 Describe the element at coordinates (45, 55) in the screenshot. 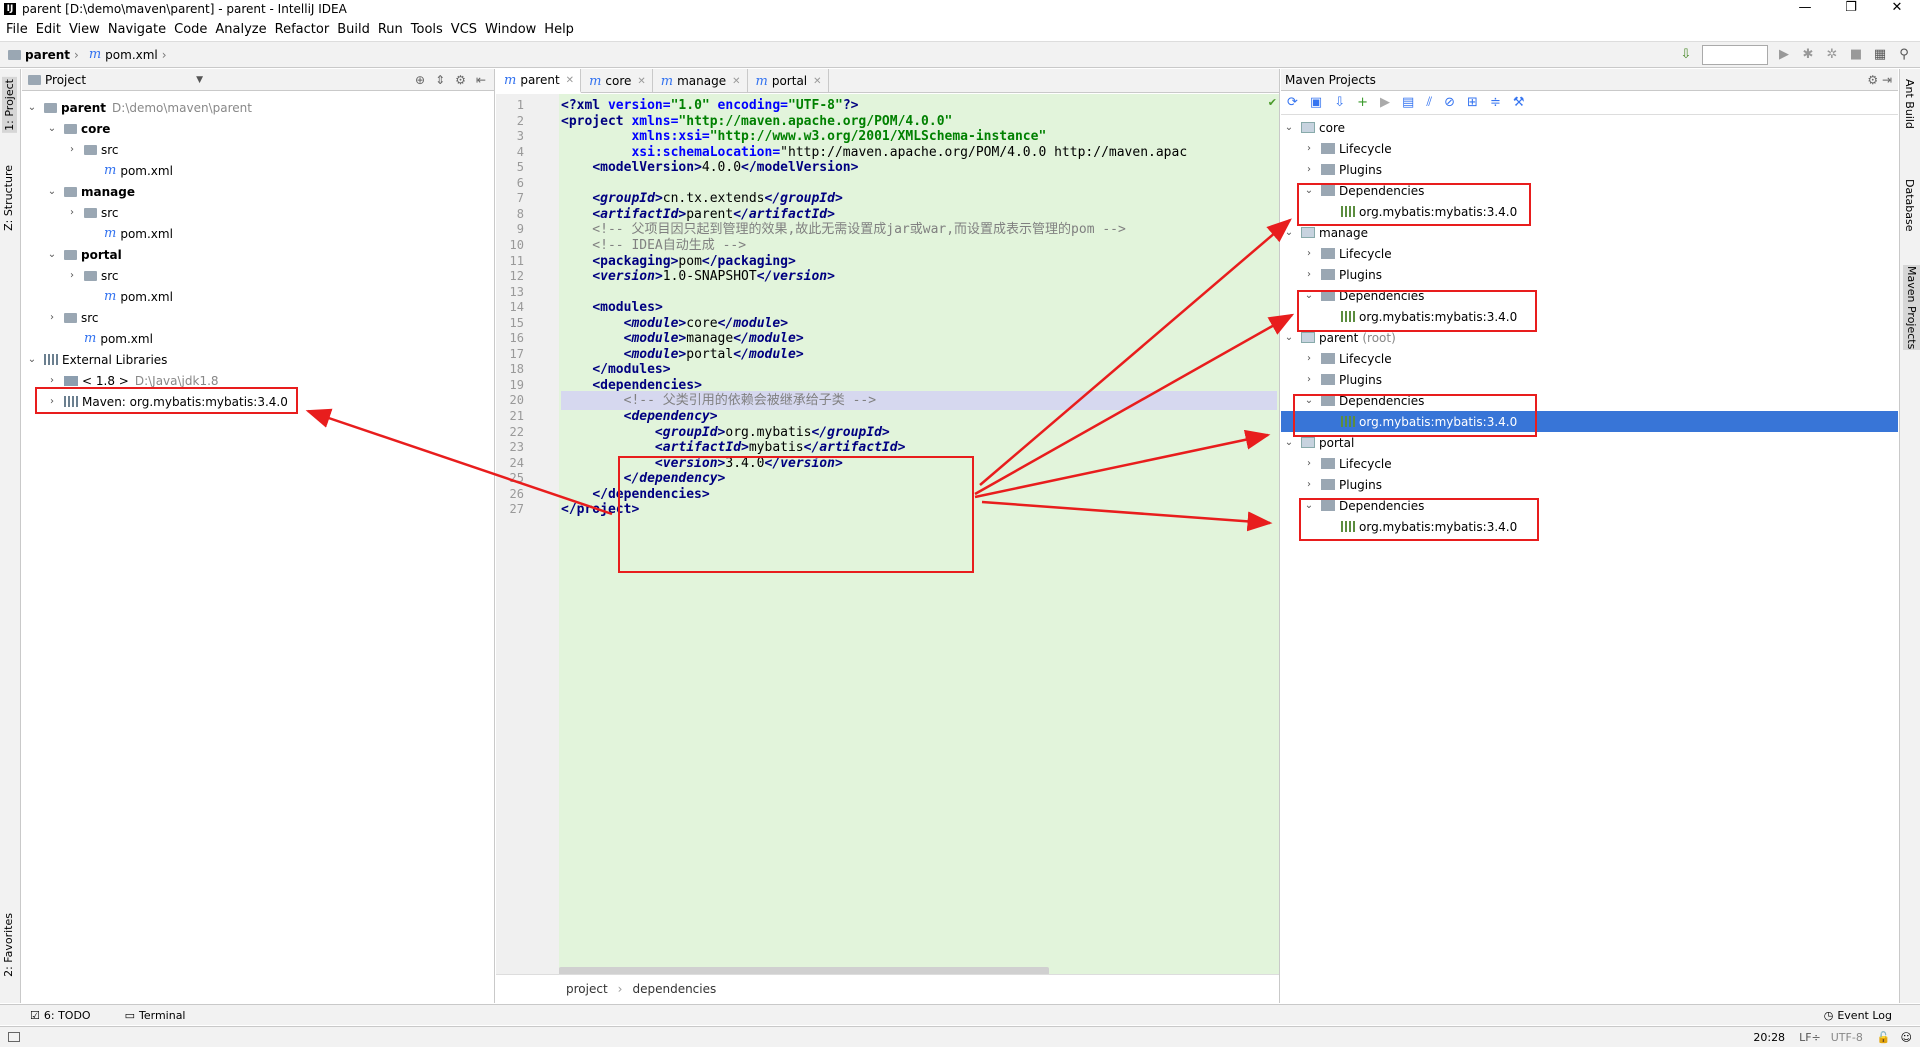

I see `breadcrumb-root: parent ›` at that location.